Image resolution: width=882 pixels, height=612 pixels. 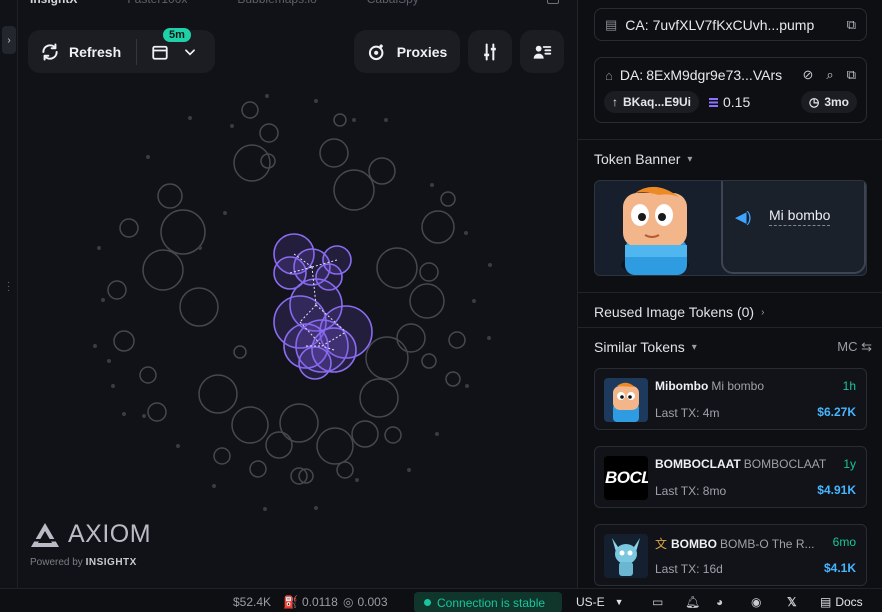 What do you see at coordinates (427, 602) in the screenshot?
I see `status-dot-icon` at bounding box center [427, 602].